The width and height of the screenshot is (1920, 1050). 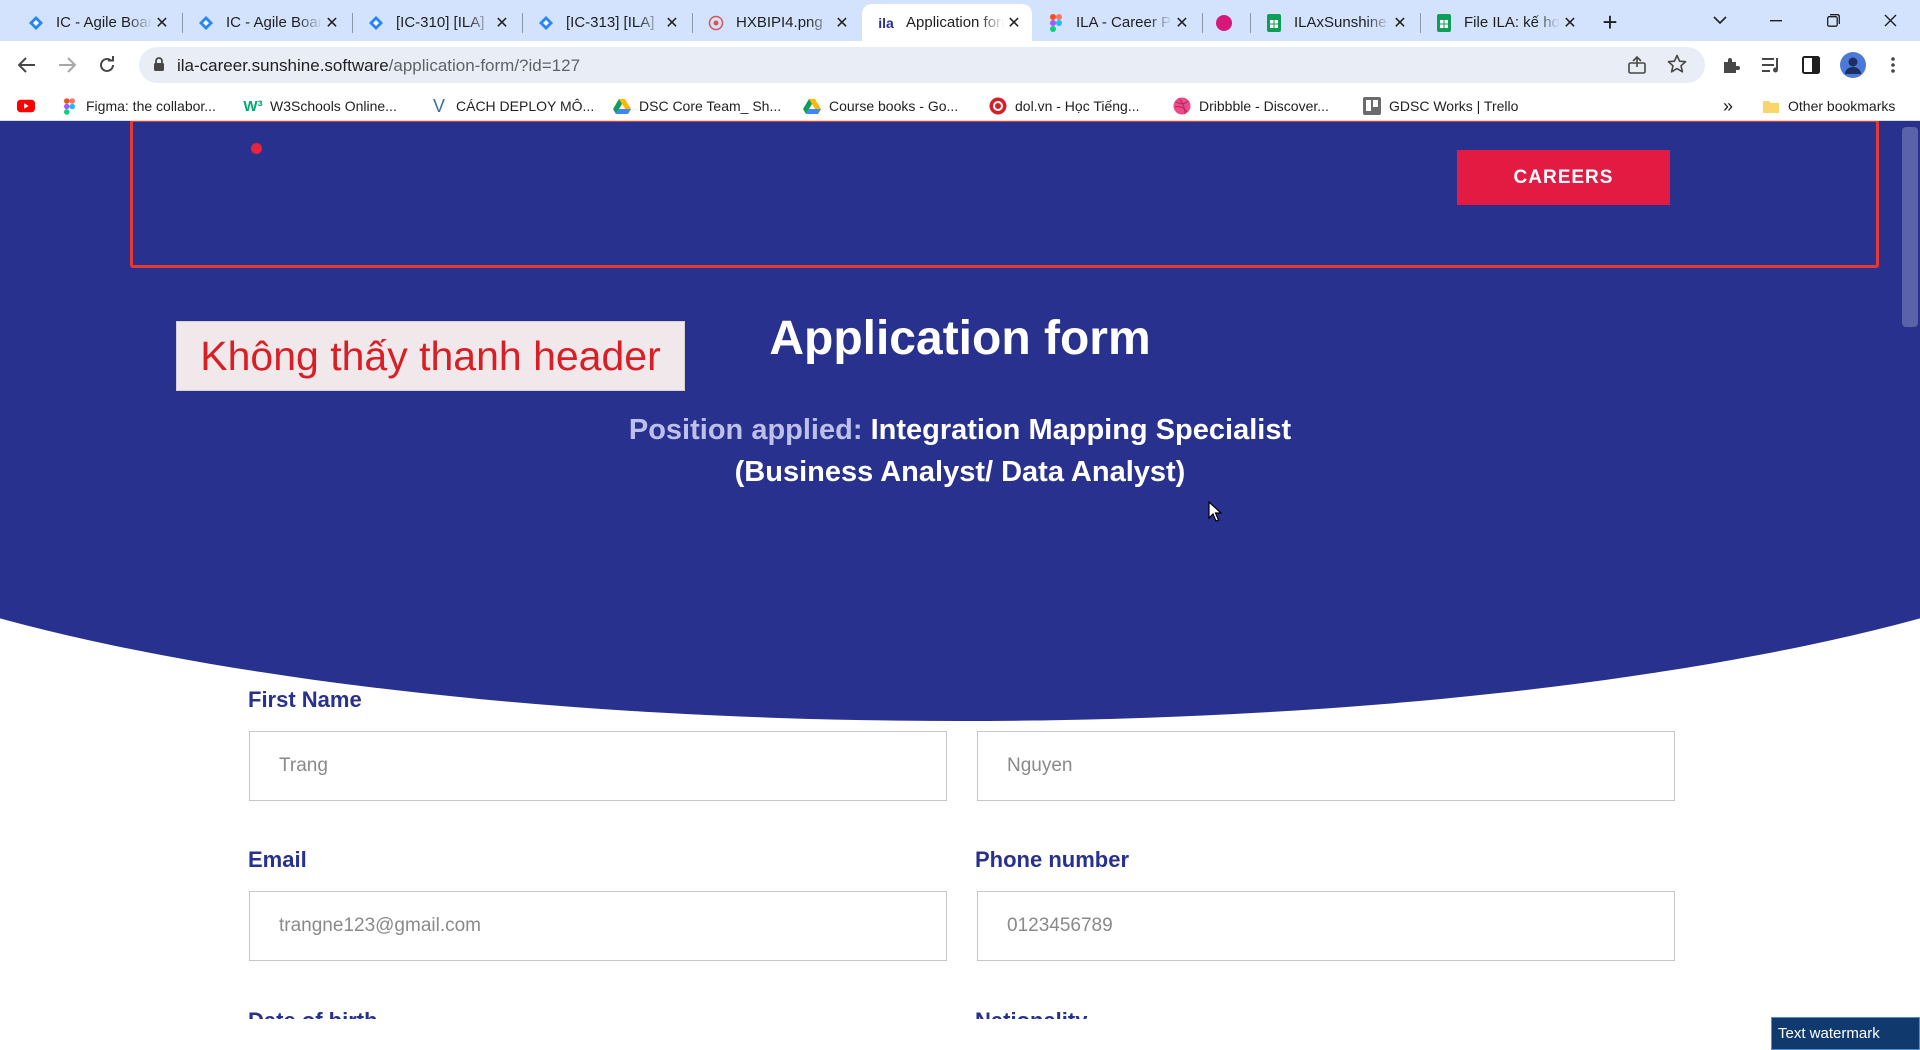 I want to click on extensions-icon, so click(x=1731, y=65).